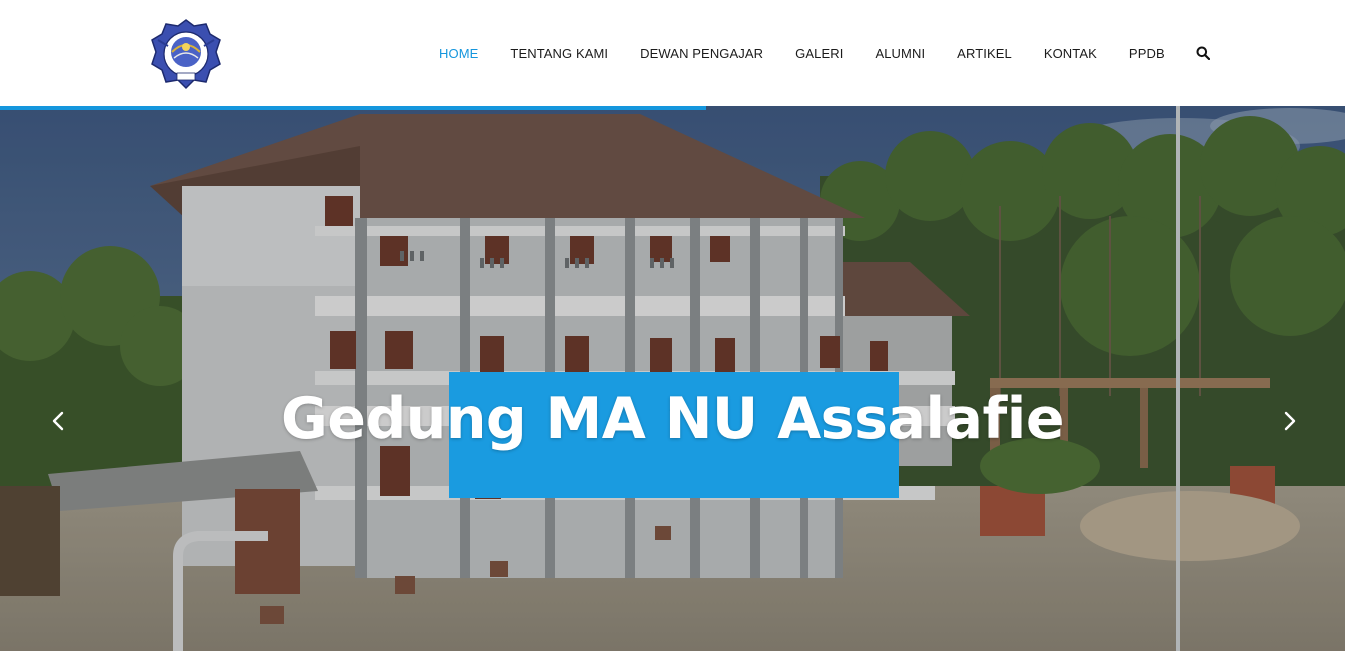 This screenshot has height=651, width=1345. What do you see at coordinates (1070, 53) in the screenshot?
I see `nav-kontak: KONTAK` at bounding box center [1070, 53].